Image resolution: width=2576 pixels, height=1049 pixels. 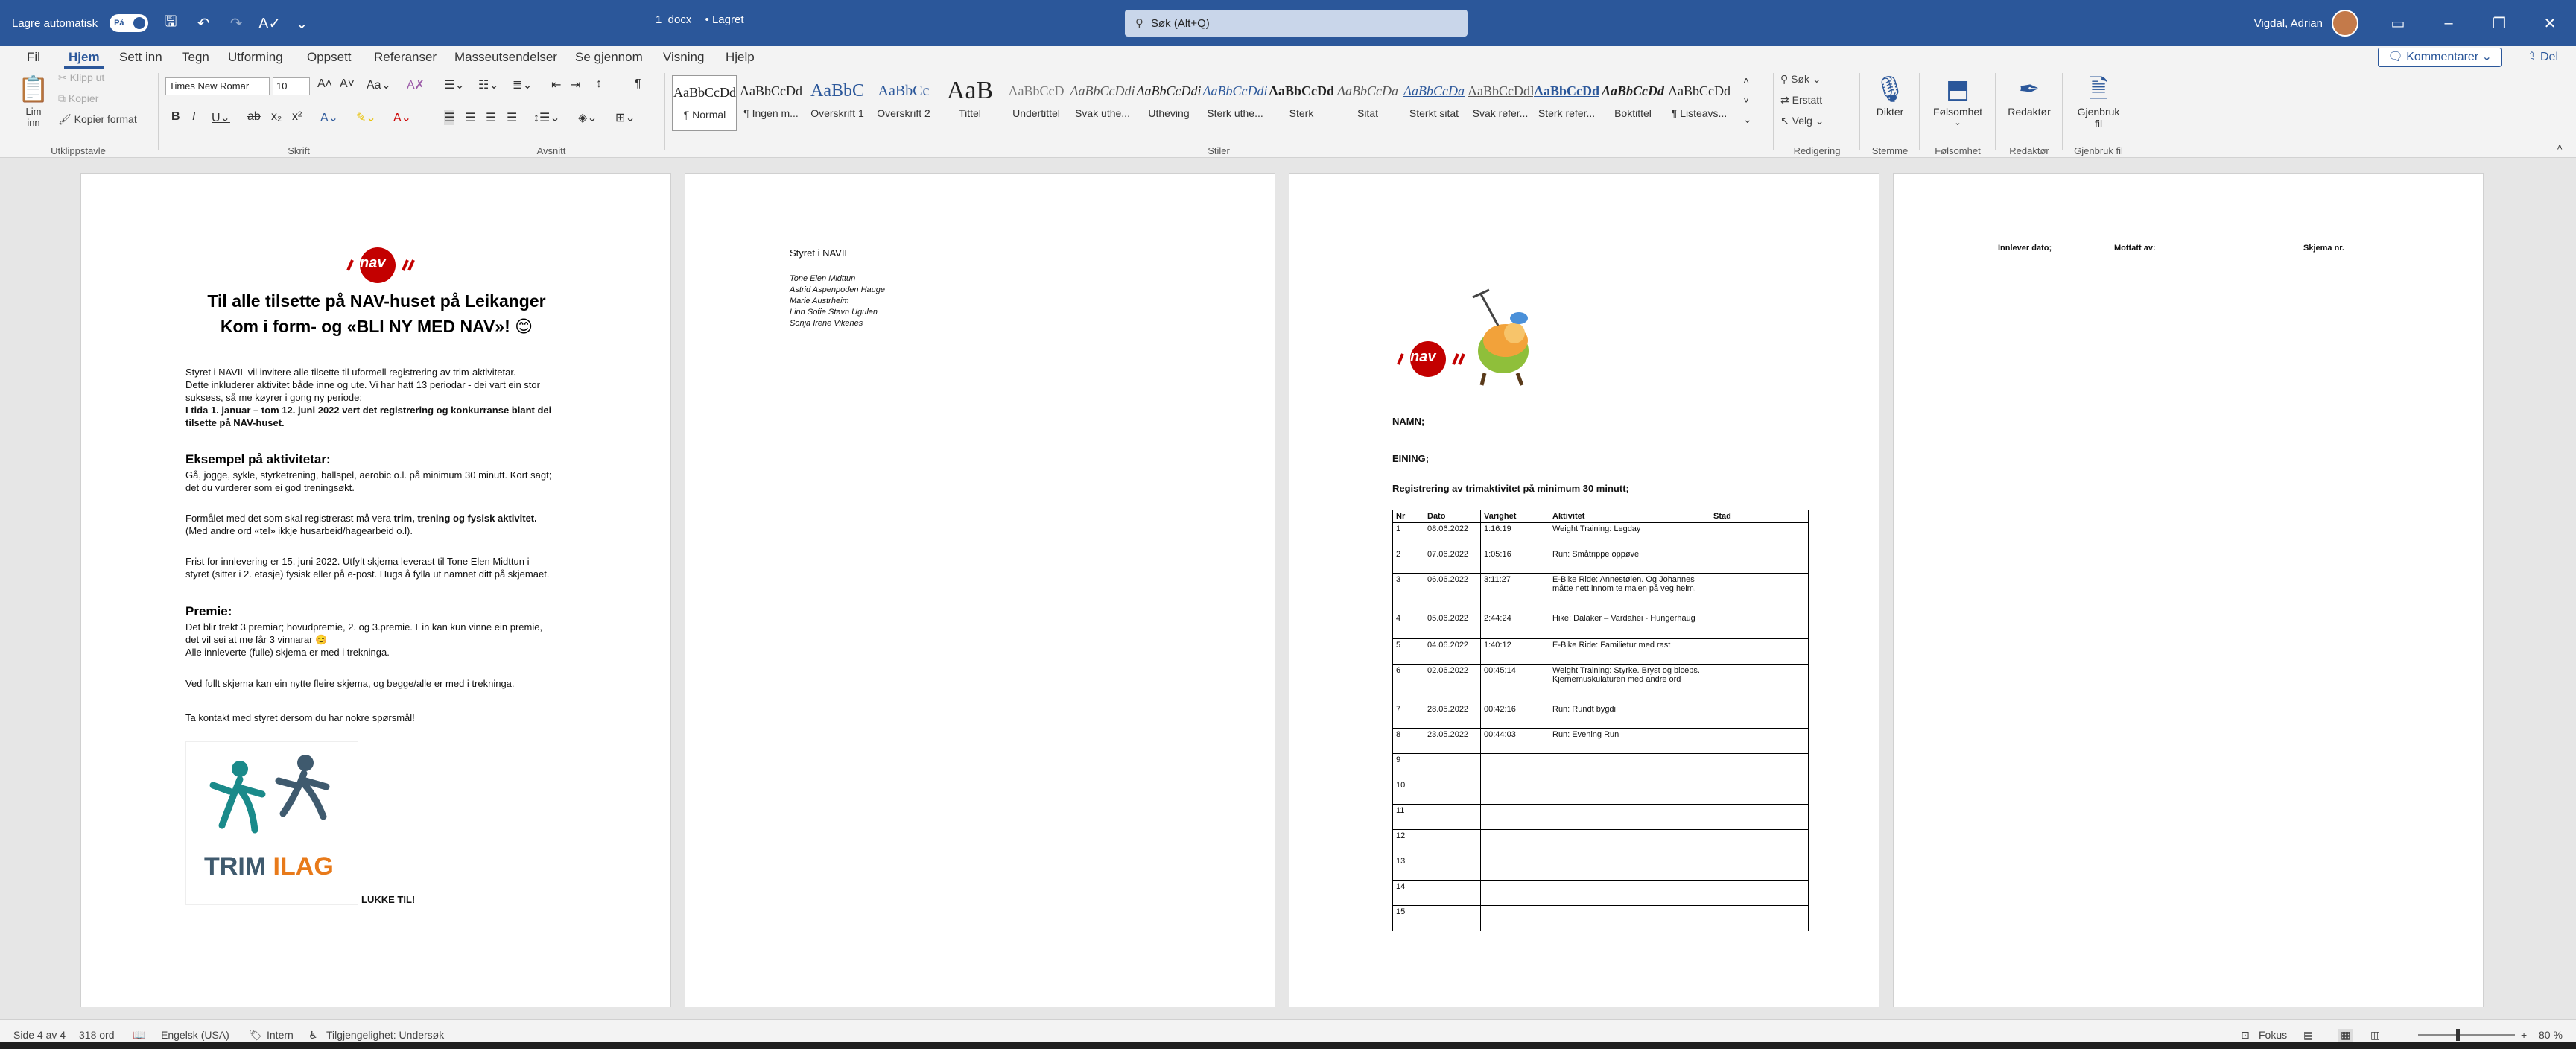 I want to click on styles-more-icon: ⌄, so click(x=1747, y=119).